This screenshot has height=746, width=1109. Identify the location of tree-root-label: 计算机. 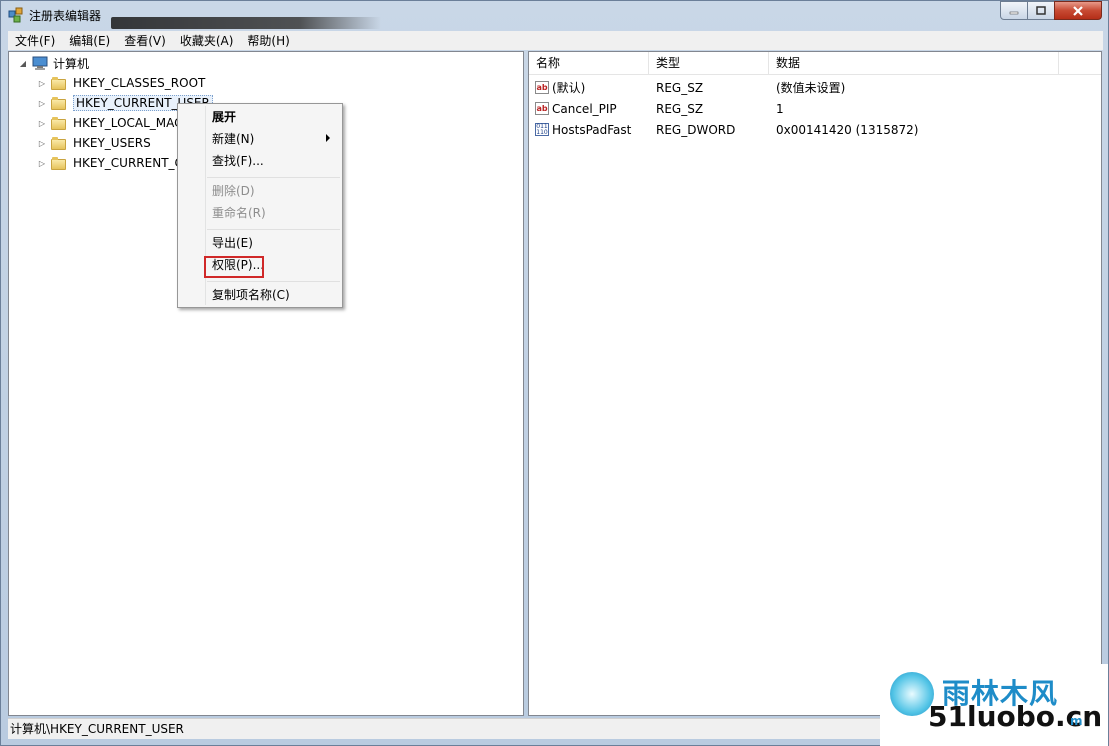
(71, 63).